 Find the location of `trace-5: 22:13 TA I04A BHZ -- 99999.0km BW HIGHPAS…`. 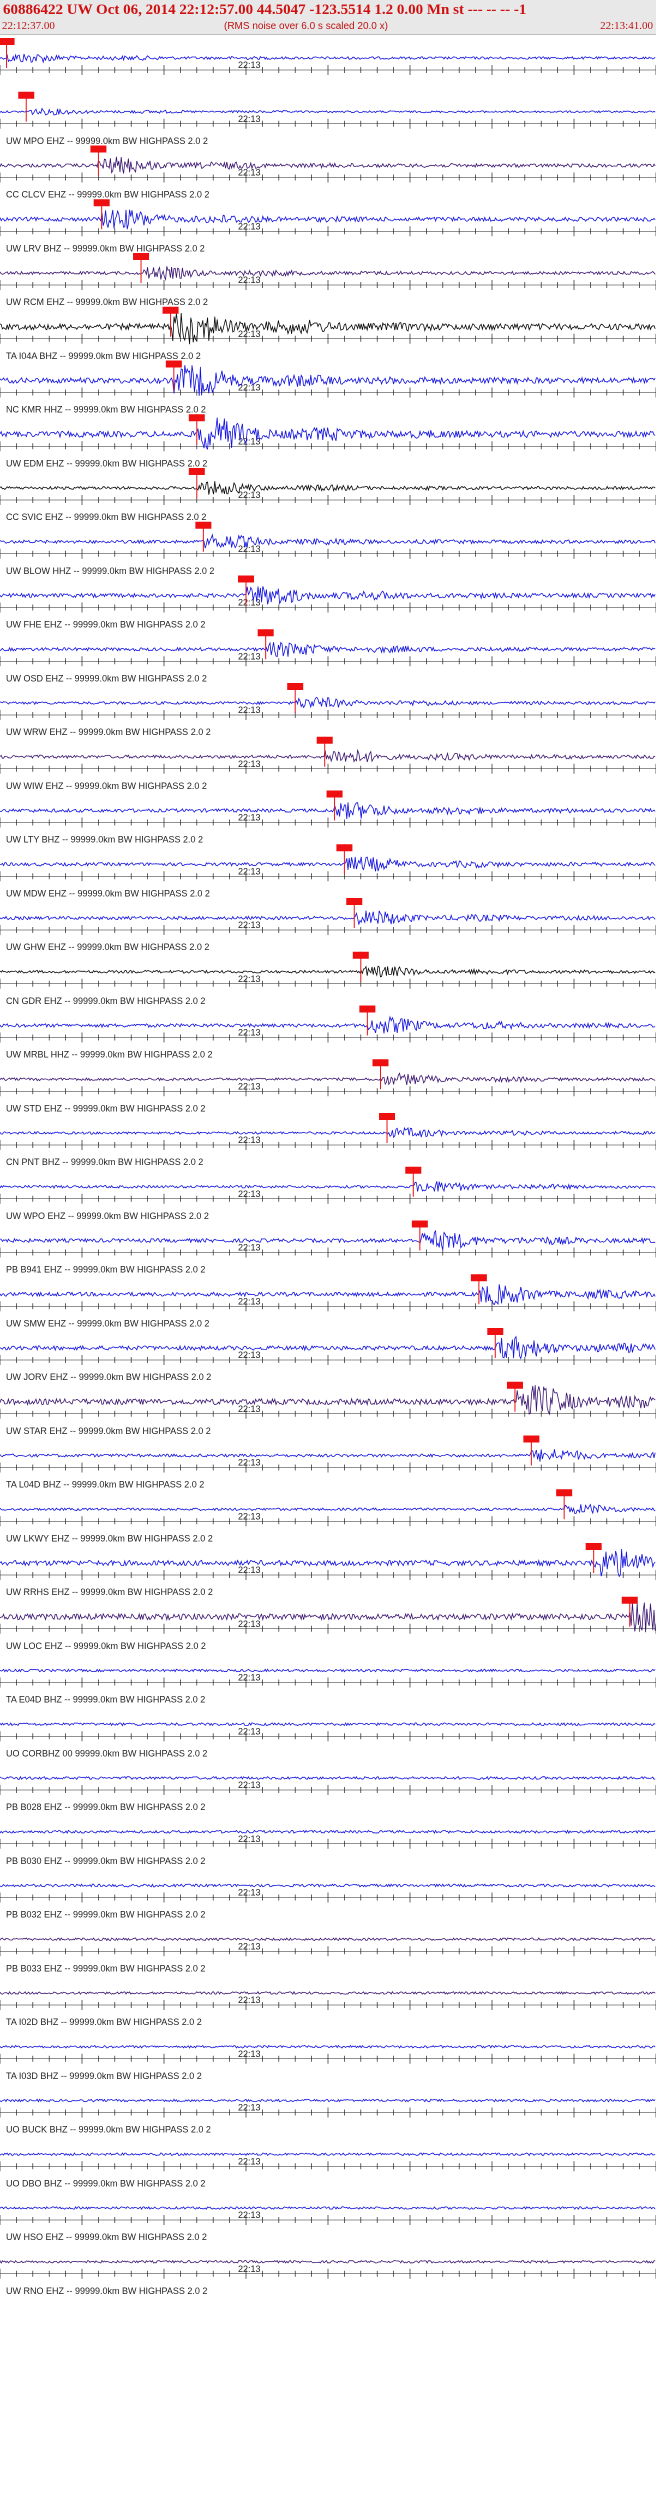

trace-5: 22:13 TA I04A BHZ -- 99999.0km BW HIGHPAS… is located at coordinates (328, 333).